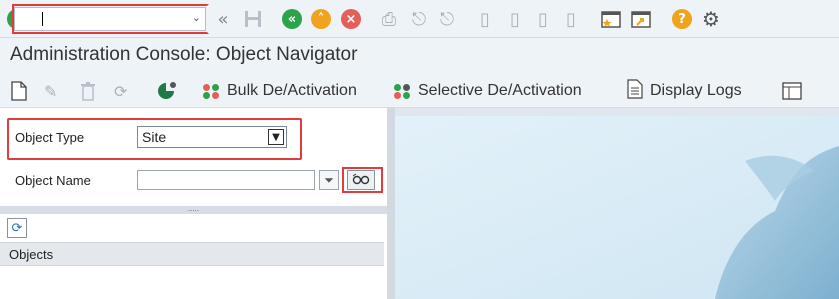 The height and width of the screenshot is (299, 839). Describe the element at coordinates (276, 137) in the screenshot. I see `chevron-down-icon: ▼` at that location.